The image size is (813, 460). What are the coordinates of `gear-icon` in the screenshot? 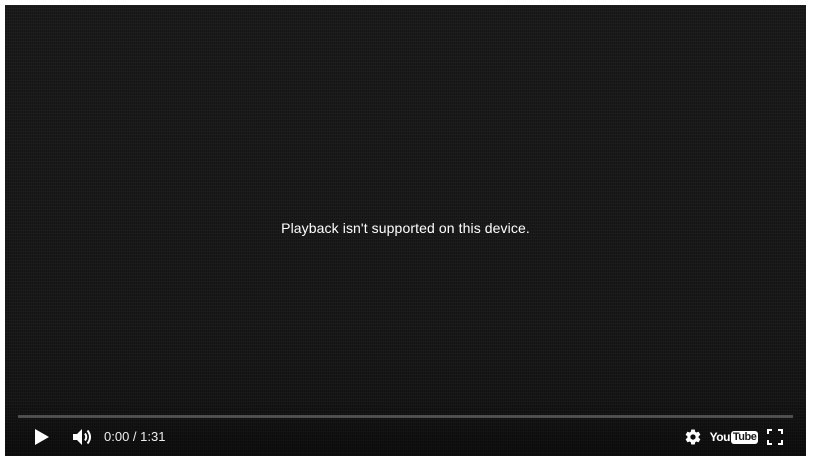 It's located at (693, 437).